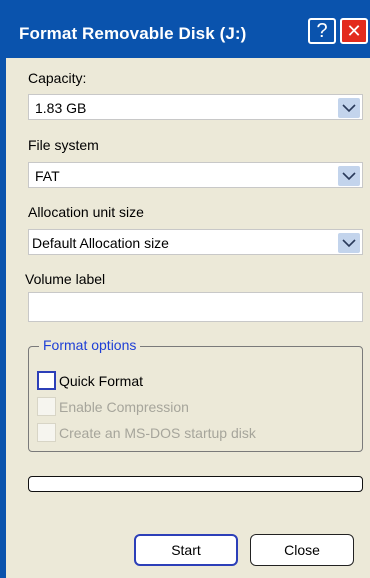 Image resolution: width=370 pixels, height=578 pixels. Describe the element at coordinates (46, 380) in the screenshot. I see `quick-format-checkbox` at that location.